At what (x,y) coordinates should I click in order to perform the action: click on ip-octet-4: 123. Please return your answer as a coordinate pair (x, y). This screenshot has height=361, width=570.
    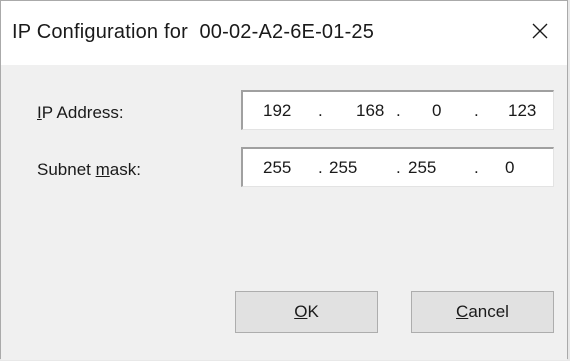
    Looking at the image, I should click on (522, 111).